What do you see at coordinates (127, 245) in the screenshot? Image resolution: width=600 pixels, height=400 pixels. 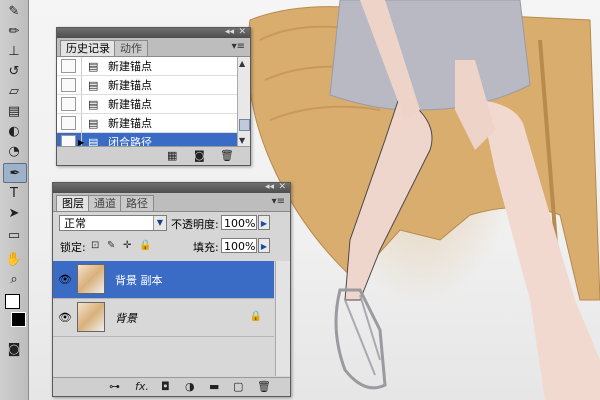 I see `lock-position-icon: ✛` at bounding box center [127, 245].